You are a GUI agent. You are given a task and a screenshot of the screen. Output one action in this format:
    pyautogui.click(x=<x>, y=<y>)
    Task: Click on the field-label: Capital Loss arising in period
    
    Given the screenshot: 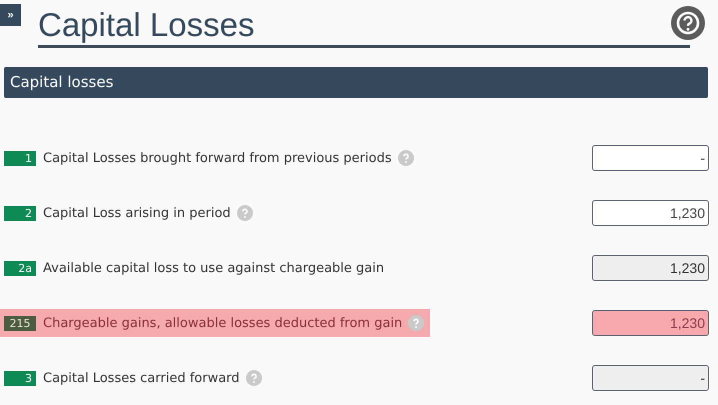 What is the action you would take?
    pyautogui.click(x=137, y=213)
    